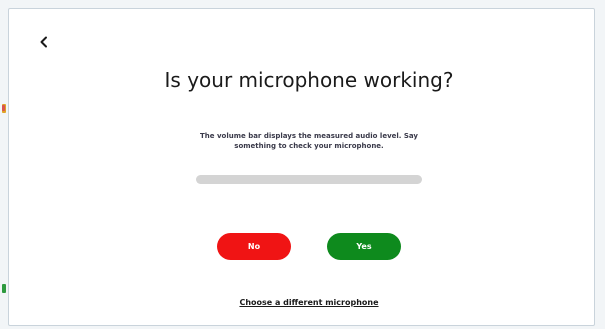 This screenshot has height=329, width=605. I want to click on back-button, so click(44, 42).